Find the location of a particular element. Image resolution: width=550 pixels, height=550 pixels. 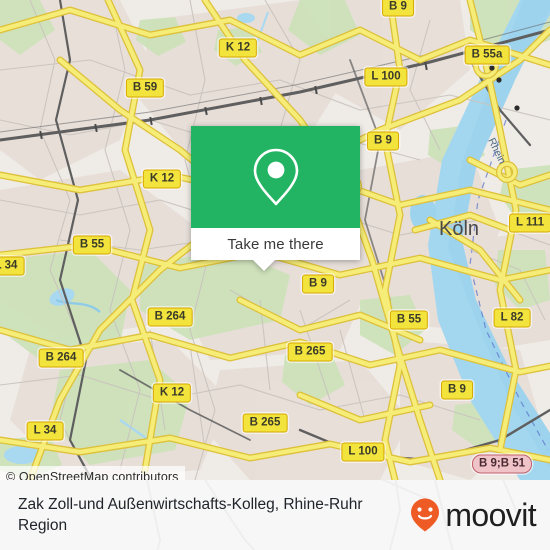

map-pin-icon is located at coordinates (275, 177).